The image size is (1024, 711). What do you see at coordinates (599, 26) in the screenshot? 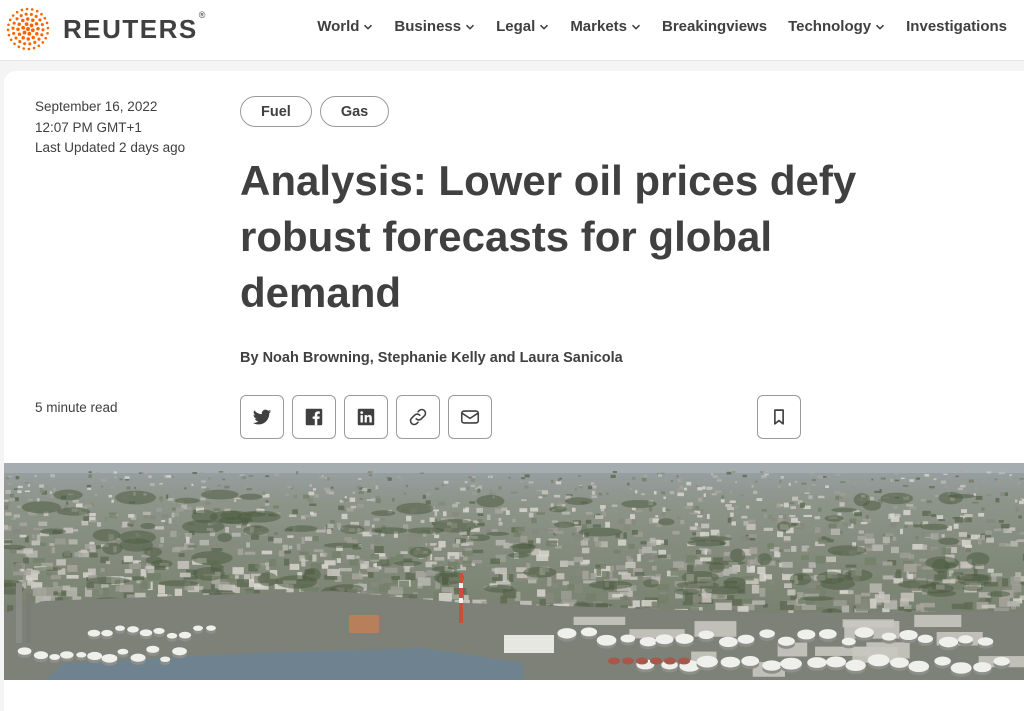
I see `nav-item-label: Markets` at bounding box center [599, 26].